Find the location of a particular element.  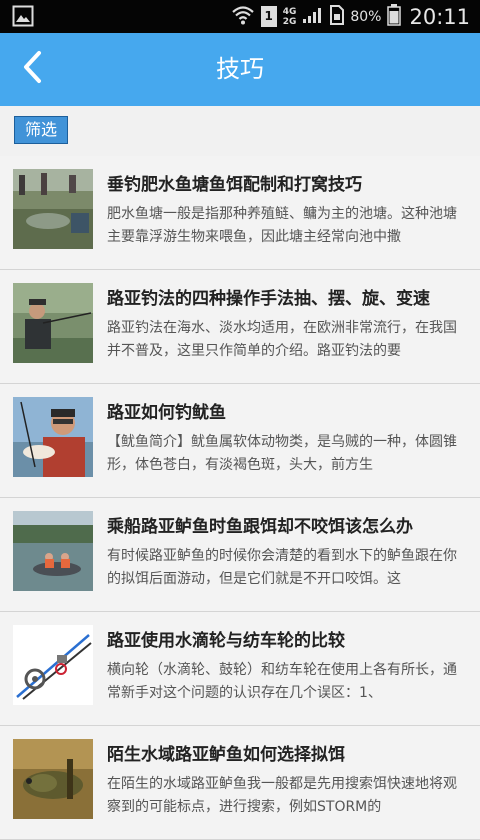

page-title: 技巧 is located at coordinates (240, 69).